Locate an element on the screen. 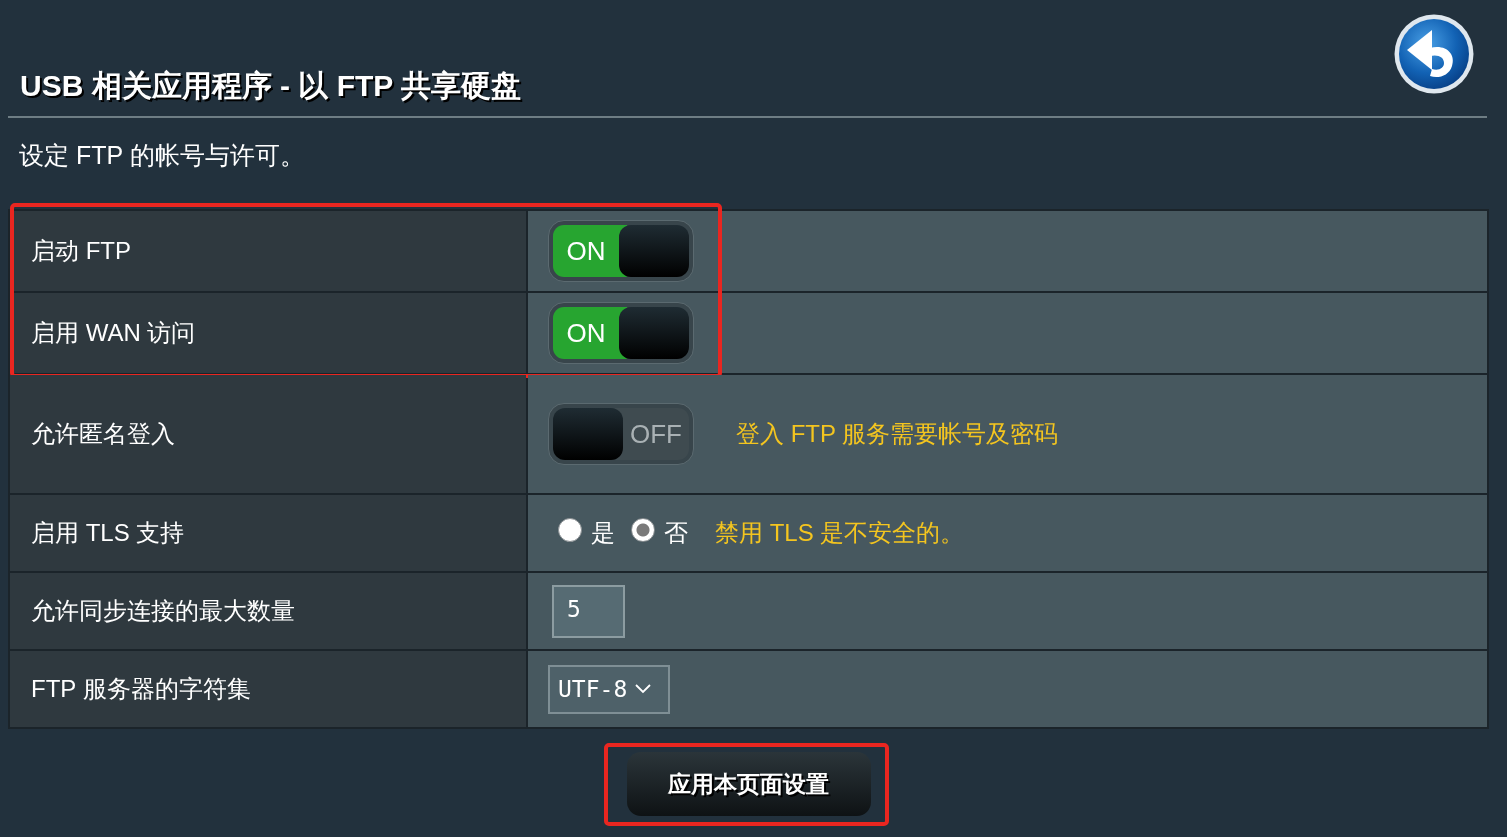  hint-text: 禁用 TLS 是不安全的。 is located at coordinates (840, 533).